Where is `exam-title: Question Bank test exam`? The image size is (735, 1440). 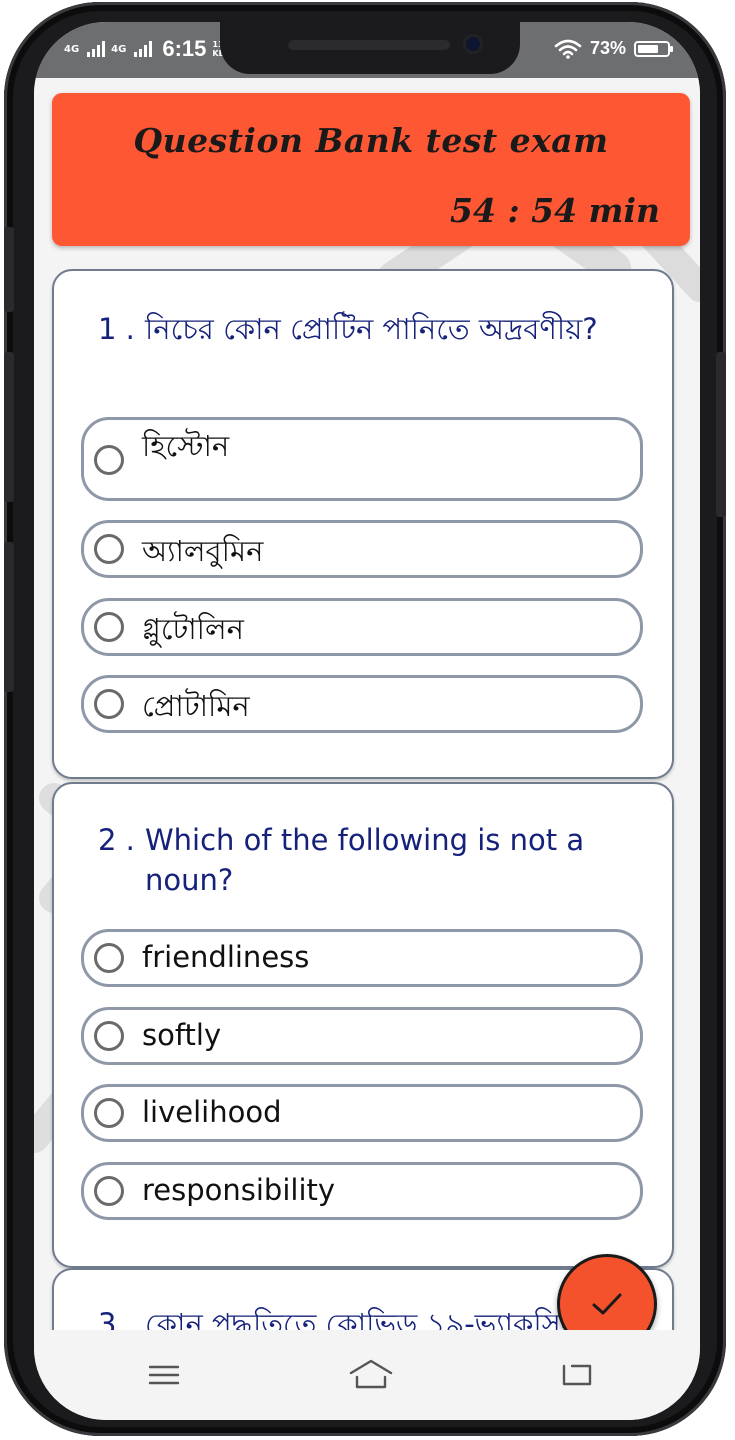
exam-title: Question Bank test exam is located at coordinates (371, 140).